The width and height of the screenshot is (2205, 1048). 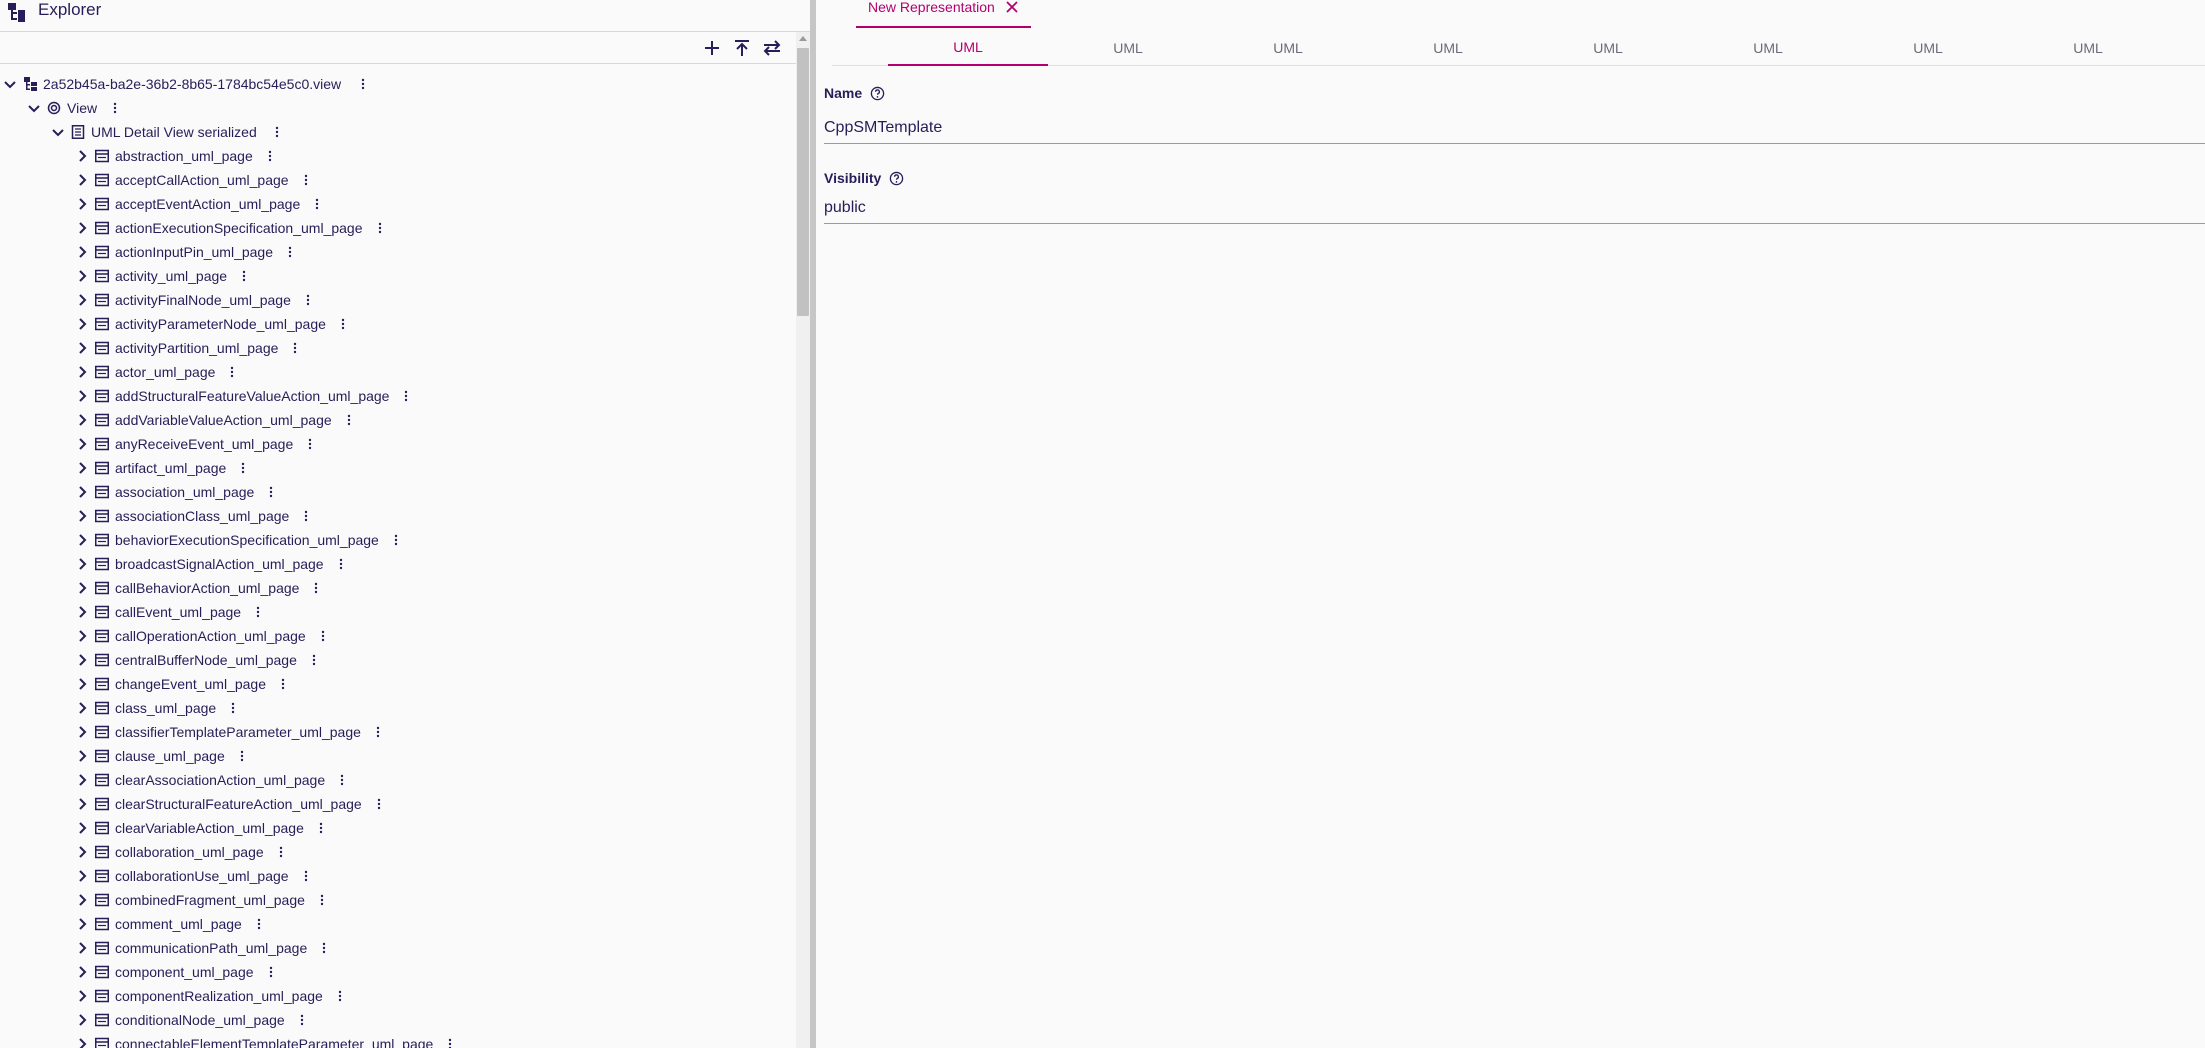 I want to click on tree-item-page: activityPartition_uml_page, so click(x=250, y=348).